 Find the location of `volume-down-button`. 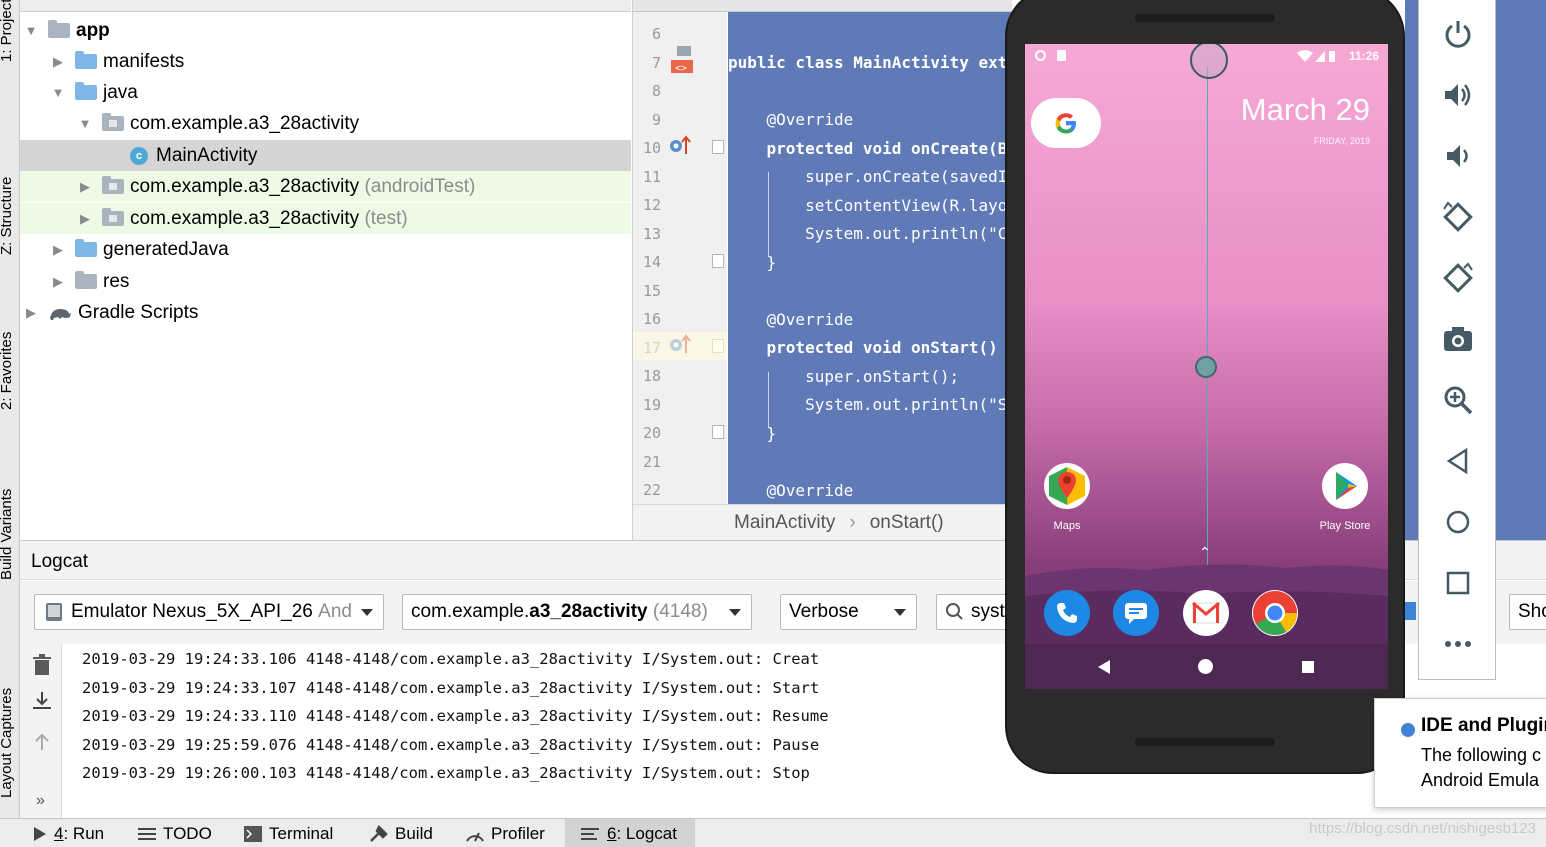

volume-down-button is located at coordinates (1458, 156).